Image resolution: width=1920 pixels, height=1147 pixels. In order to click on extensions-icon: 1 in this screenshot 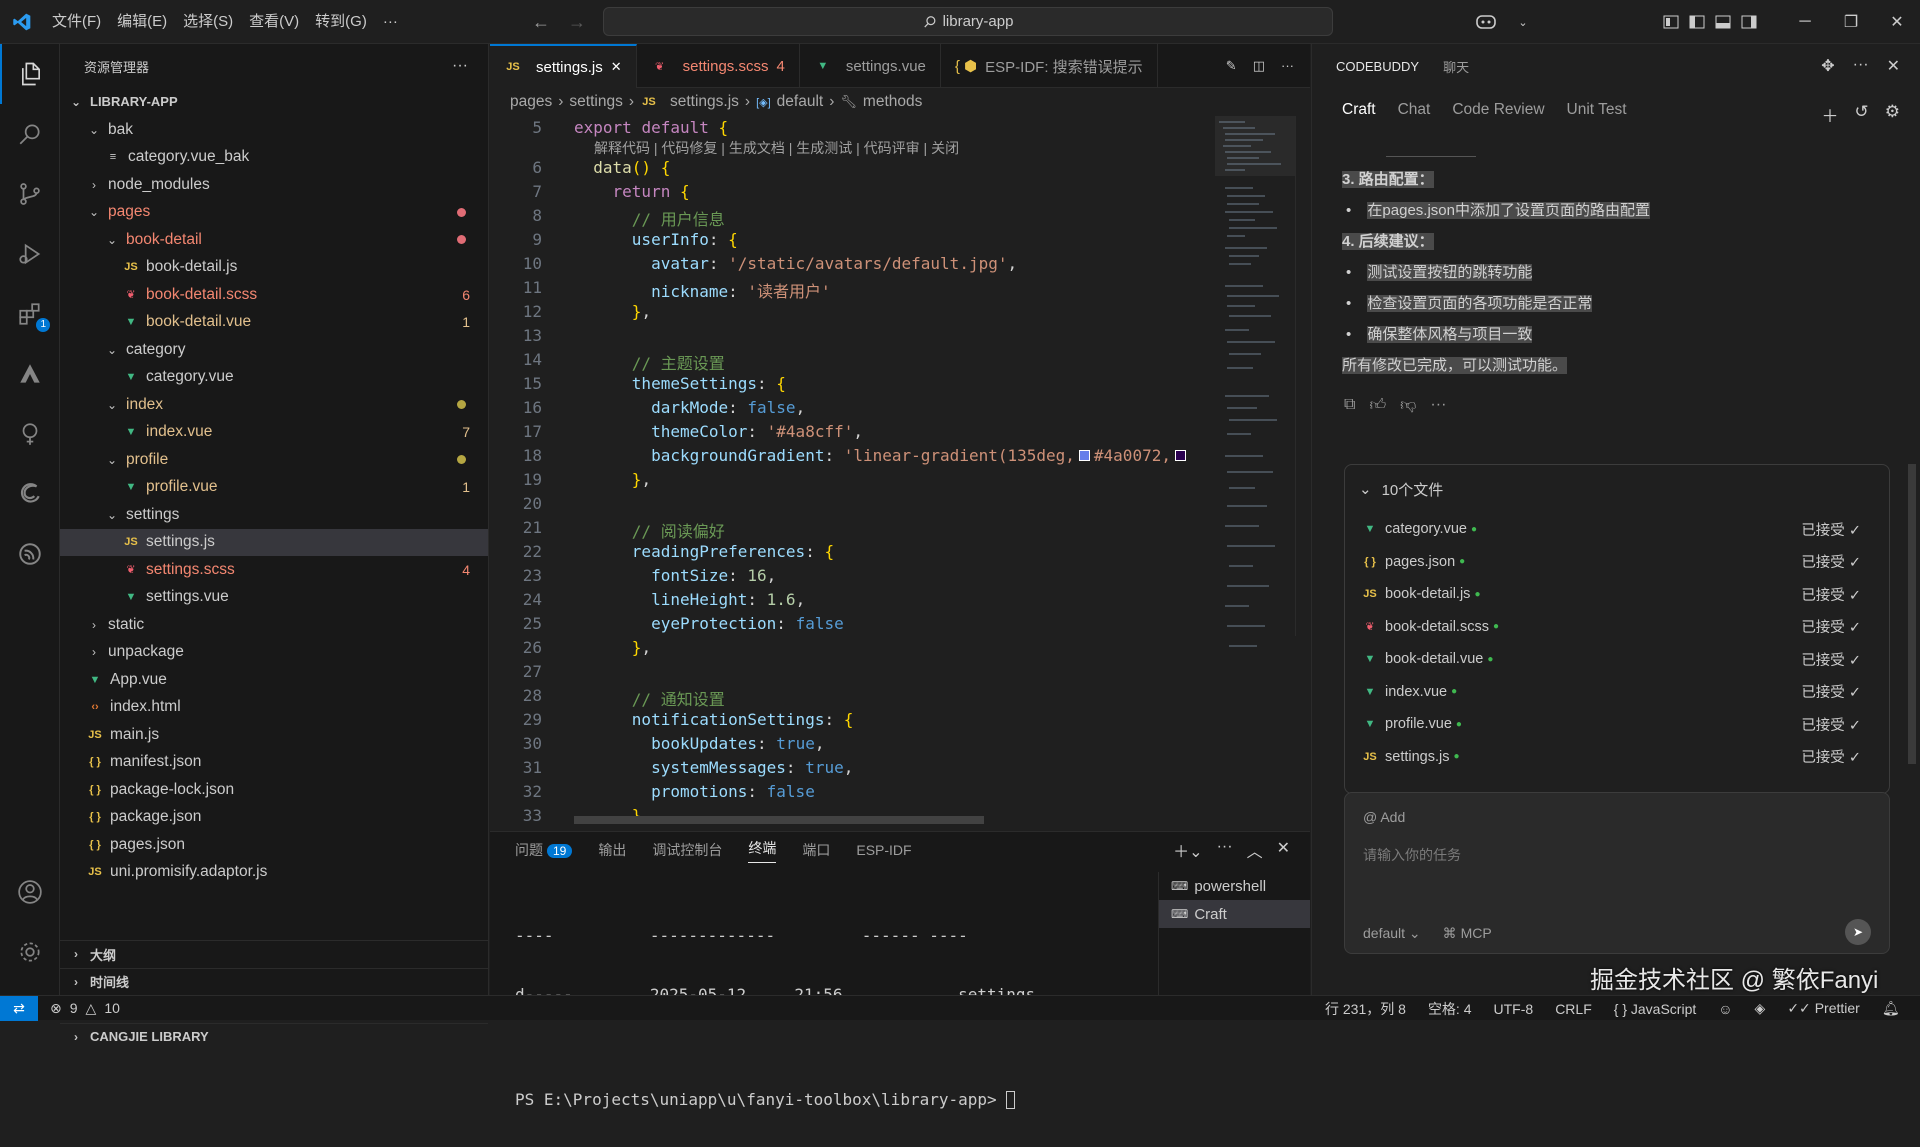, I will do `click(30, 314)`.